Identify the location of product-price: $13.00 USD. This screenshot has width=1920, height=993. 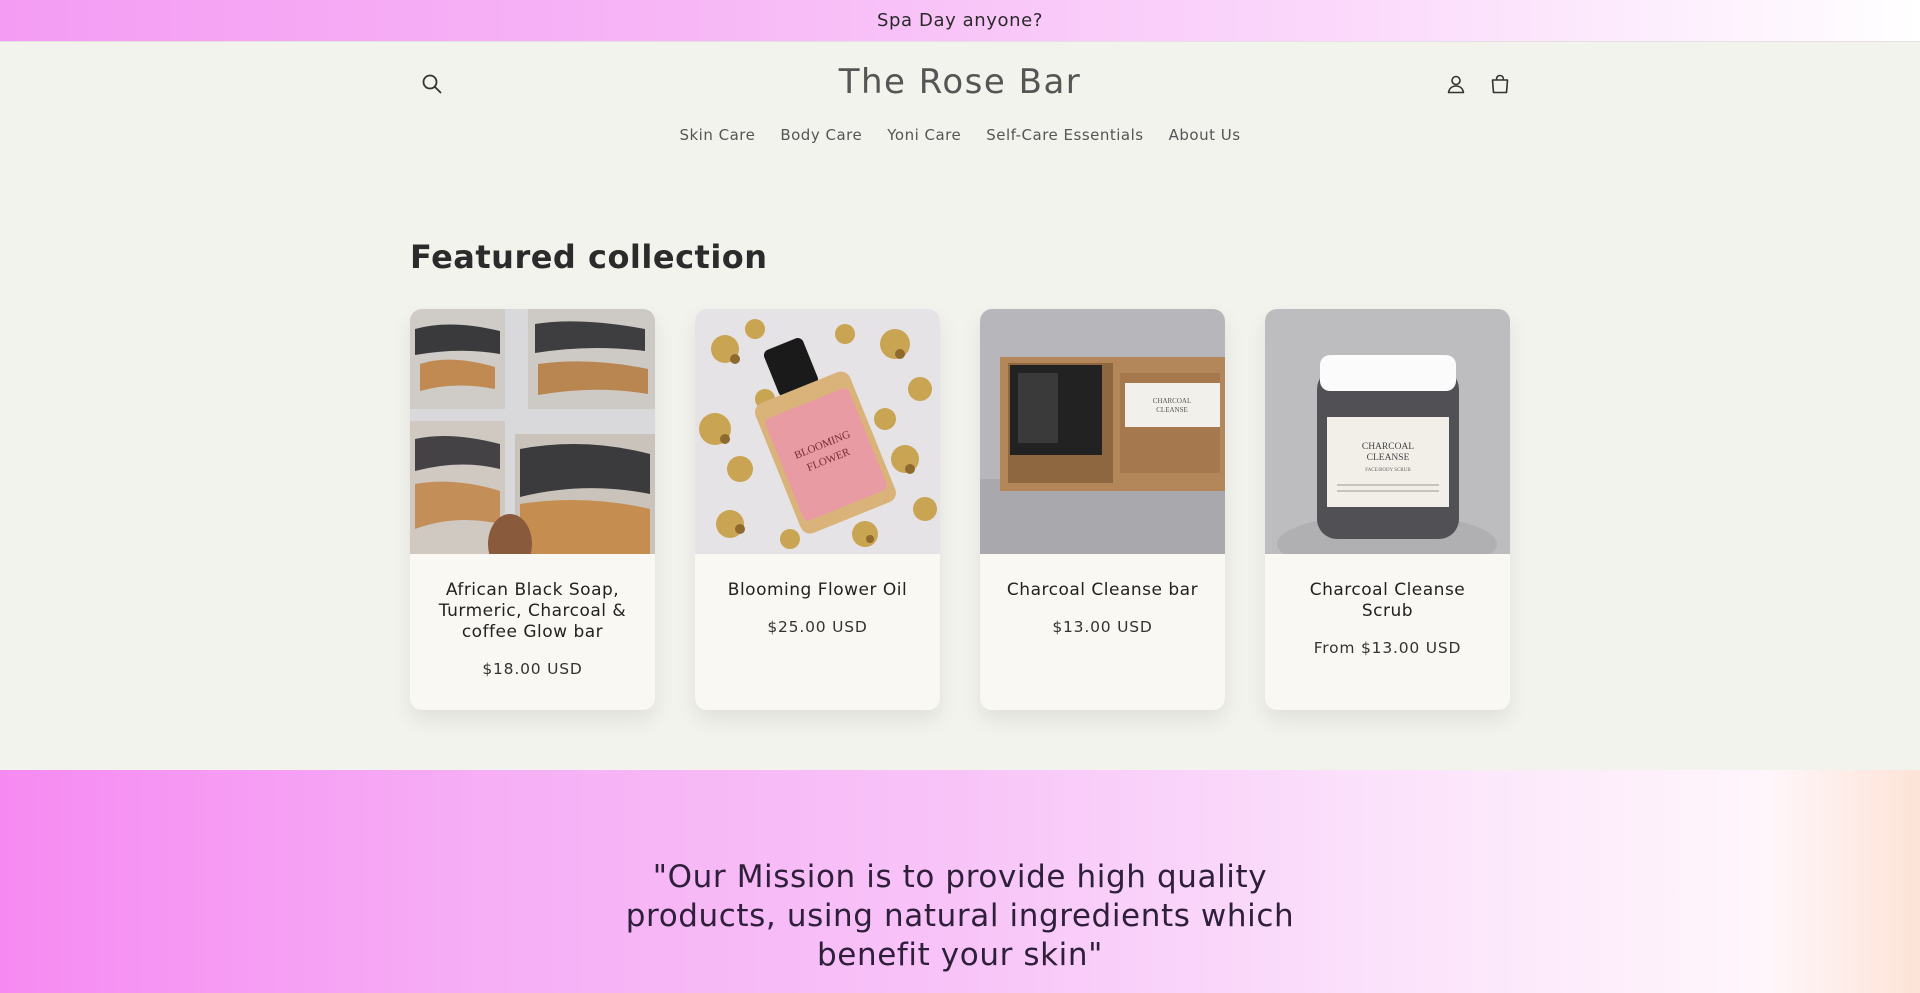
(1102, 627).